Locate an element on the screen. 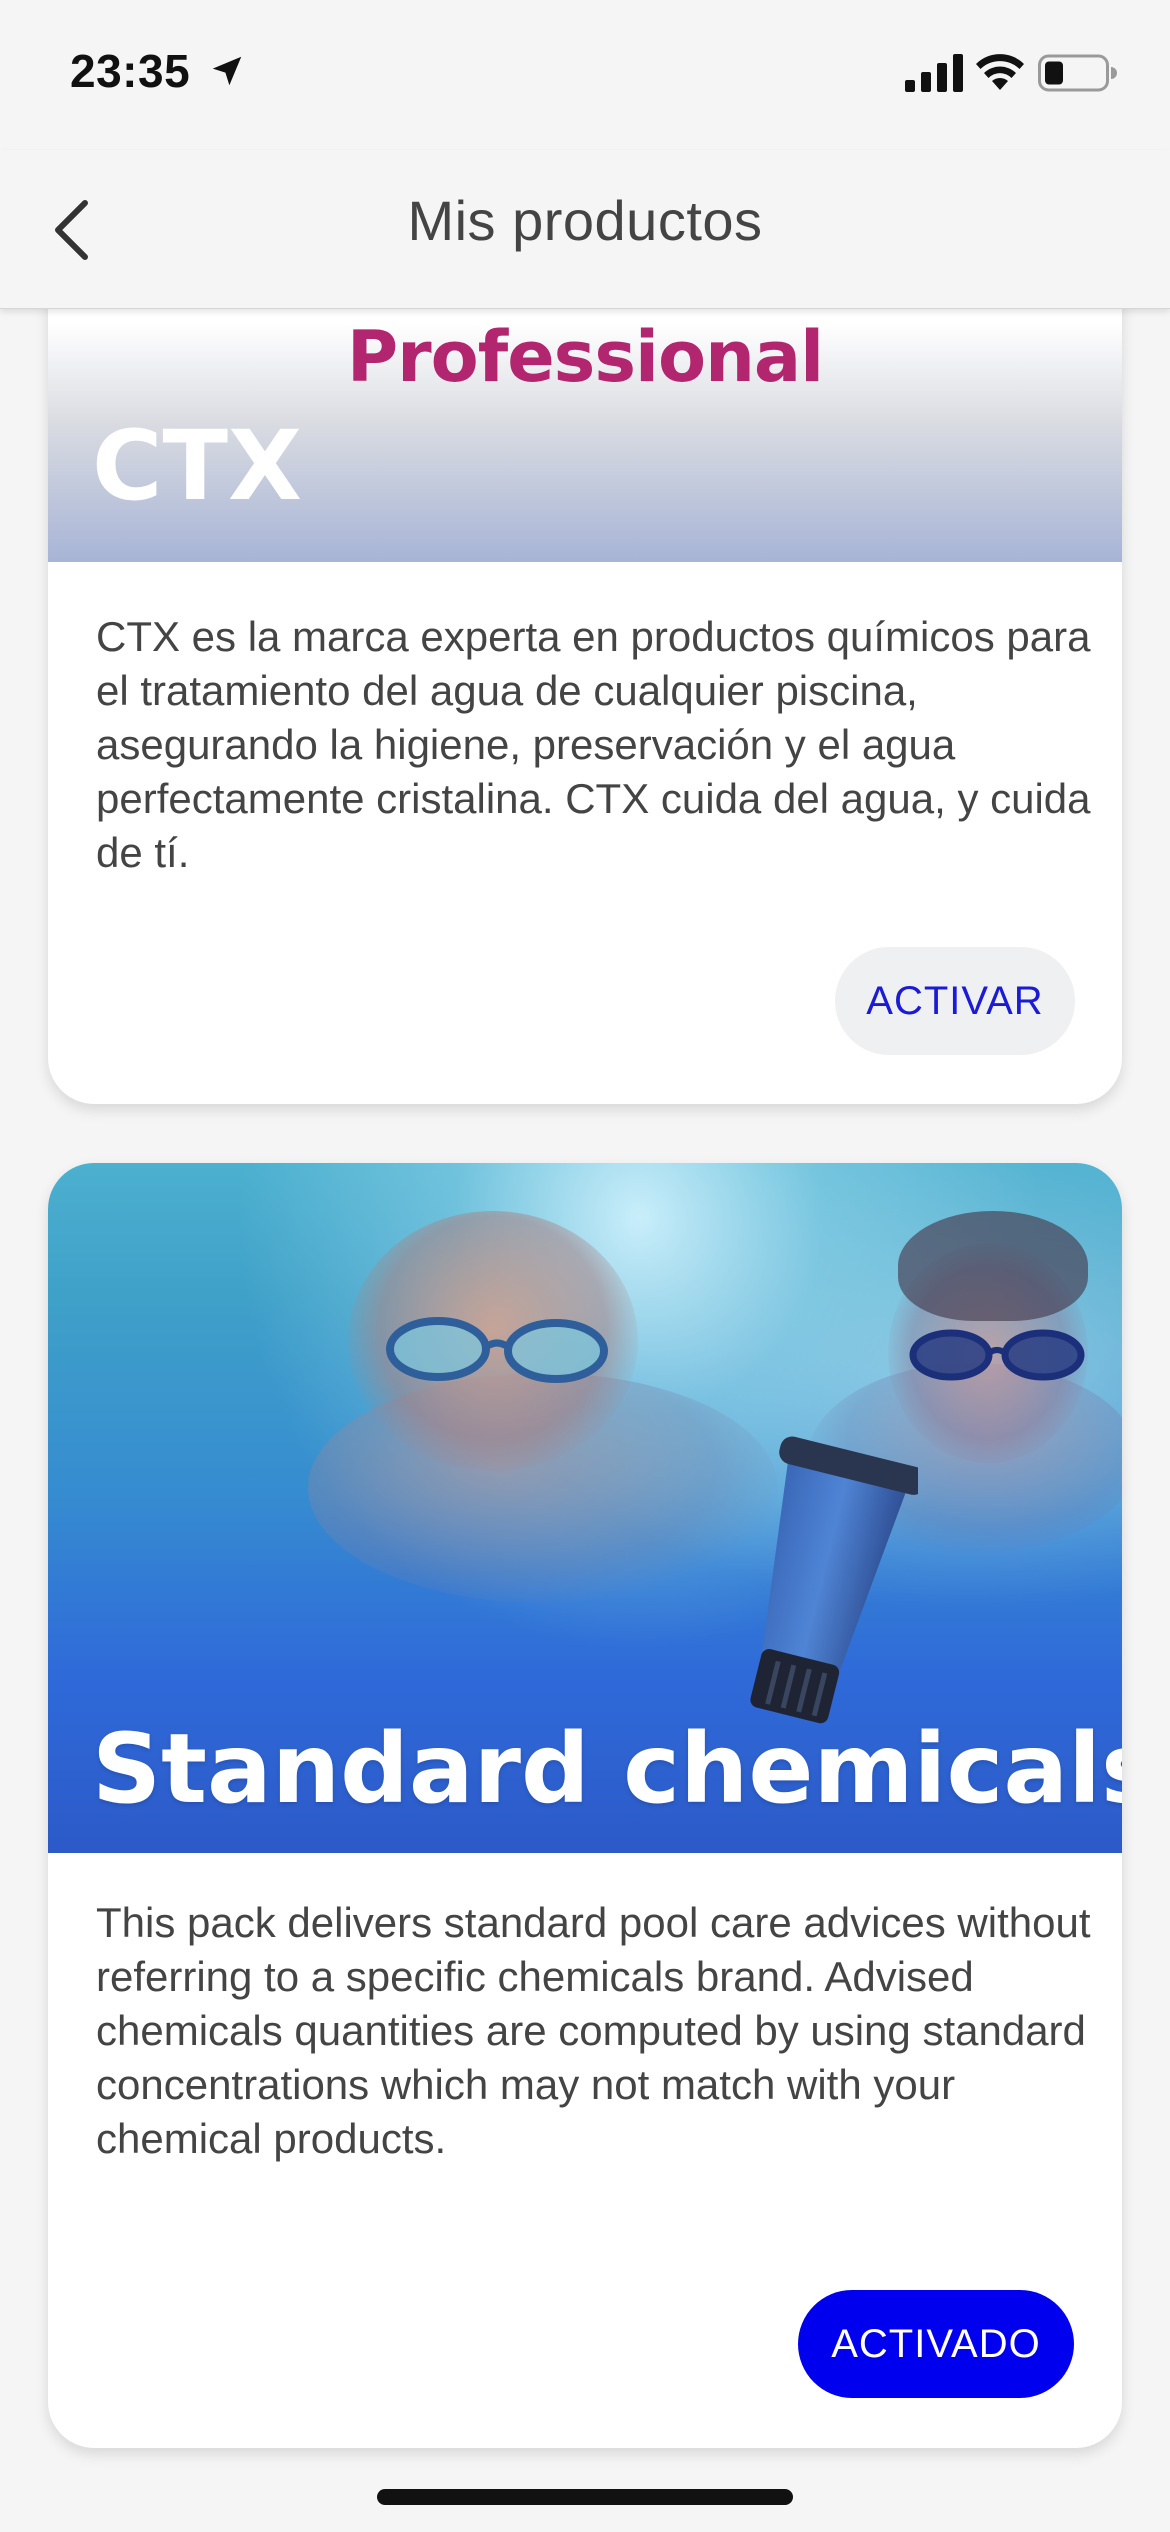 This screenshot has height=2532, width=1170. wifi-icon is located at coordinates (1000, 72).